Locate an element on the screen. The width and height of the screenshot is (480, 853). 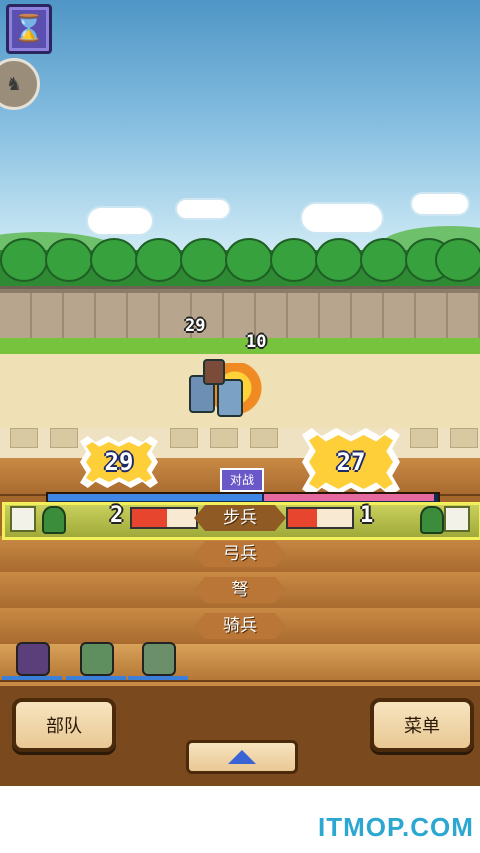
lane-label-archer: 弓兵 is located at coordinates (240, 554).